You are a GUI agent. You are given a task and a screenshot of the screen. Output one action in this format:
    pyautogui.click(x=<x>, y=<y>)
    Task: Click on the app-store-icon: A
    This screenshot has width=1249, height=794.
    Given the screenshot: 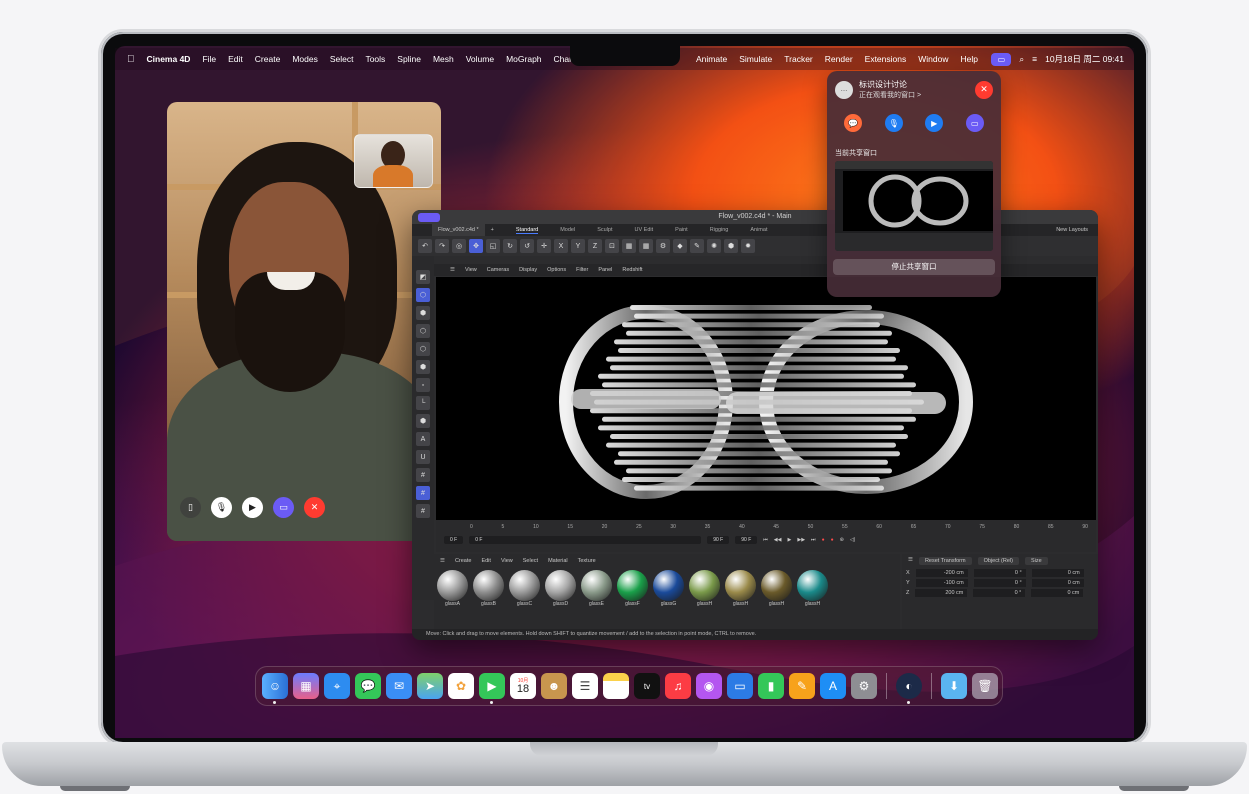 What is the action you would take?
    pyautogui.click(x=833, y=686)
    